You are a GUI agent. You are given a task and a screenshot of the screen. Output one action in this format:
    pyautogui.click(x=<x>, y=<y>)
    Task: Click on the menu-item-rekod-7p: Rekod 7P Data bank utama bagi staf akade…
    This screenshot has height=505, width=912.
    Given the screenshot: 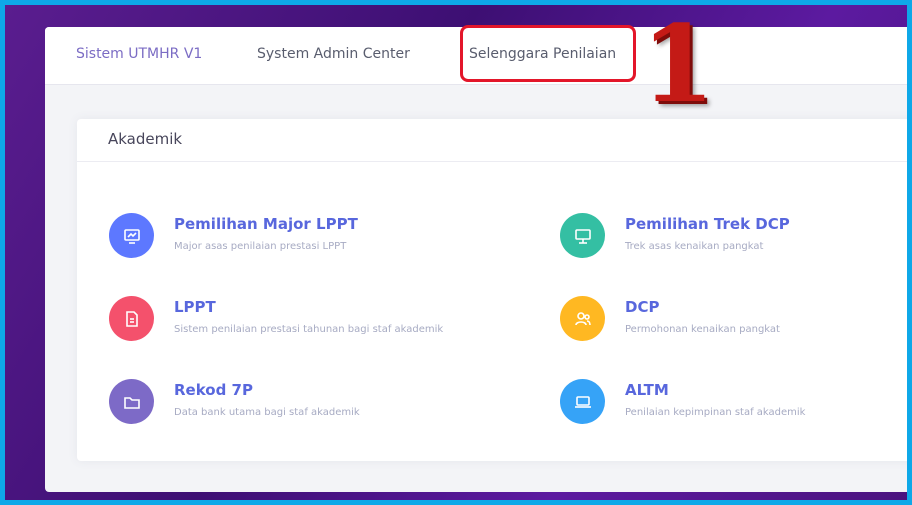 What is the action you would take?
    pyautogui.click(x=309, y=402)
    